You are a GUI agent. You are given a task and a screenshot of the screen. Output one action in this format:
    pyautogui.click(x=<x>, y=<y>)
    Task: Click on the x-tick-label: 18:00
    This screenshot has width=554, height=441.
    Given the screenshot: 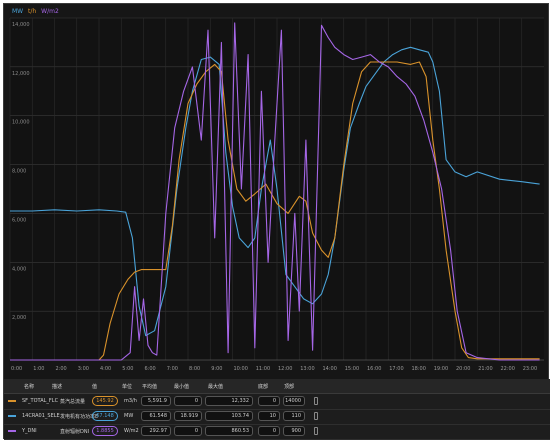 What is the action you would take?
    pyautogui.click(x=419, y=369)
    